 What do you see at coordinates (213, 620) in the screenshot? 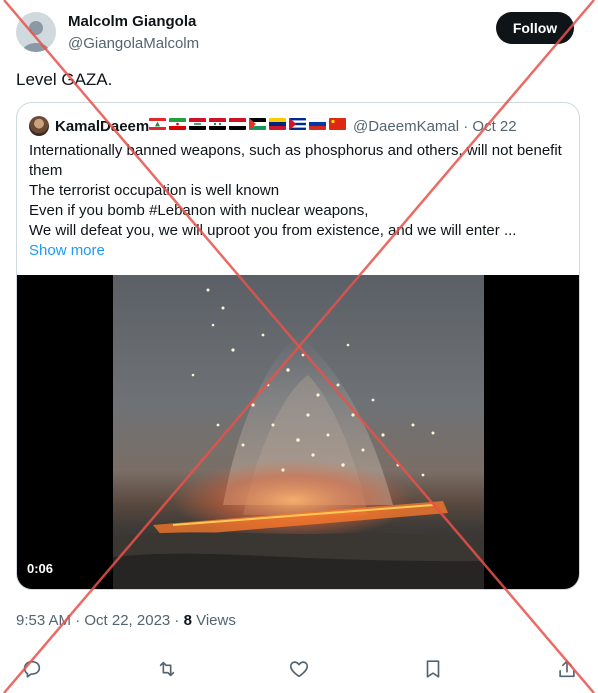
I see `views-label: Views` at bounding box center [213, 620].